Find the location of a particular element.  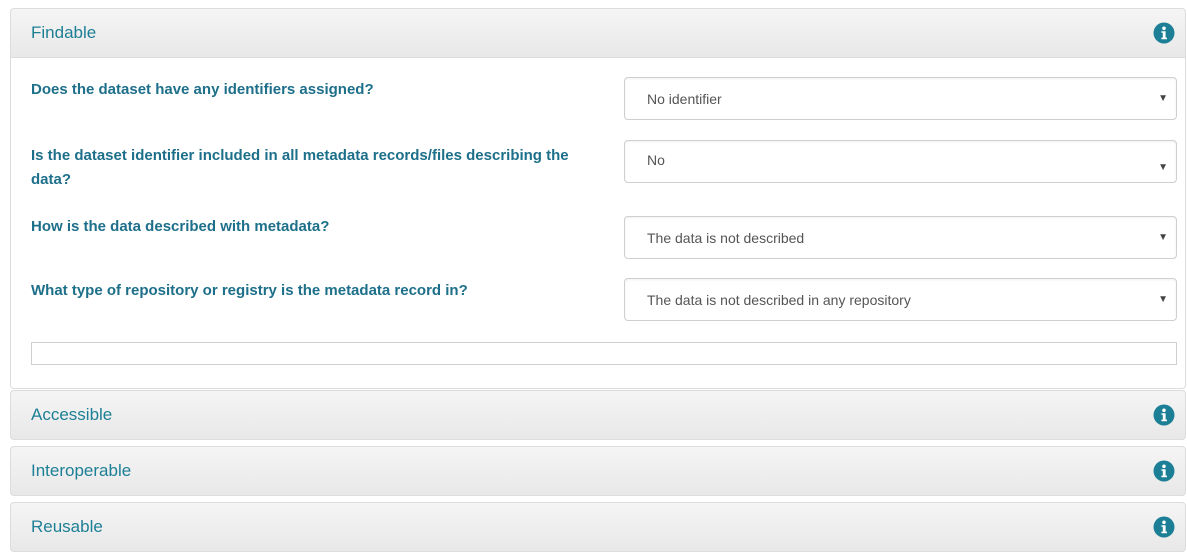

panel-header-reusable: Reusable is located at coordinates (598, 527).